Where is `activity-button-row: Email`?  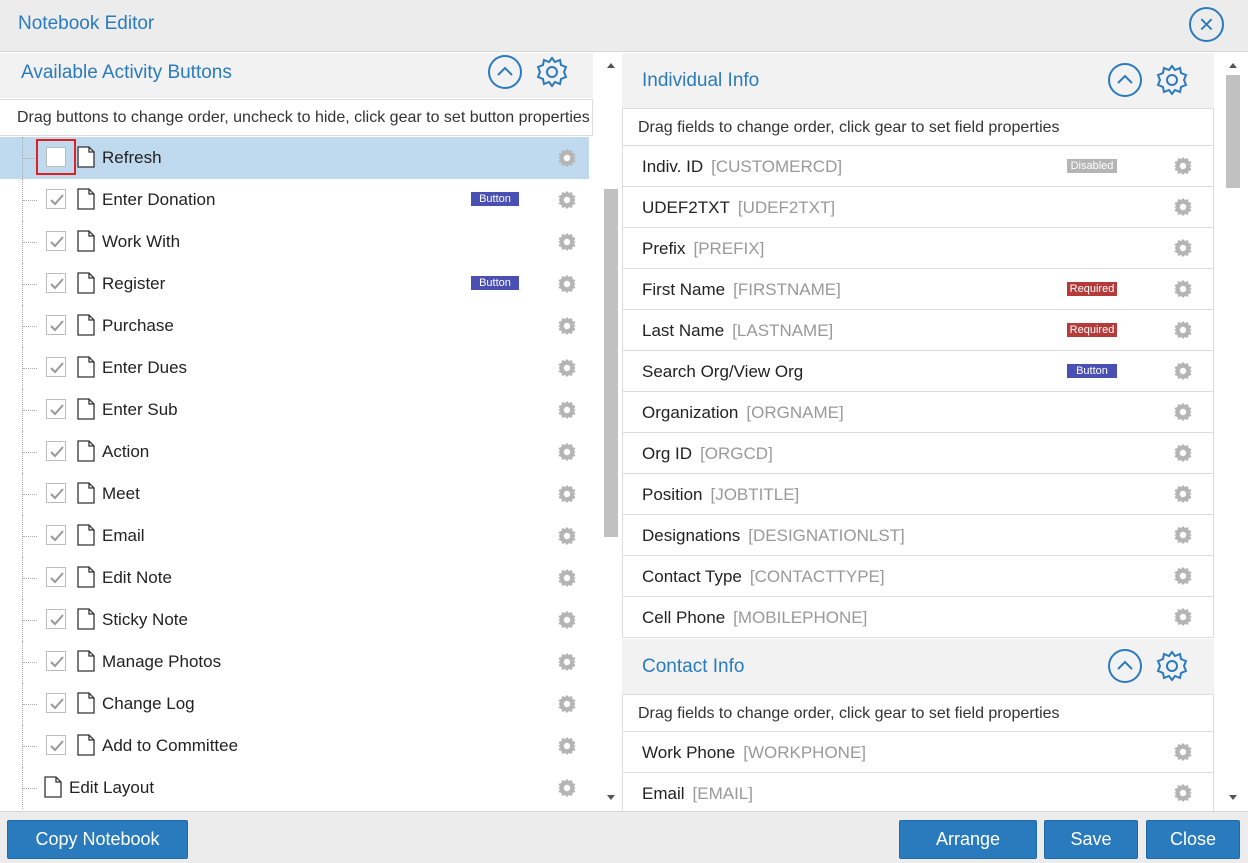
activity-button-row: Email is located at coordinates (294, 536).